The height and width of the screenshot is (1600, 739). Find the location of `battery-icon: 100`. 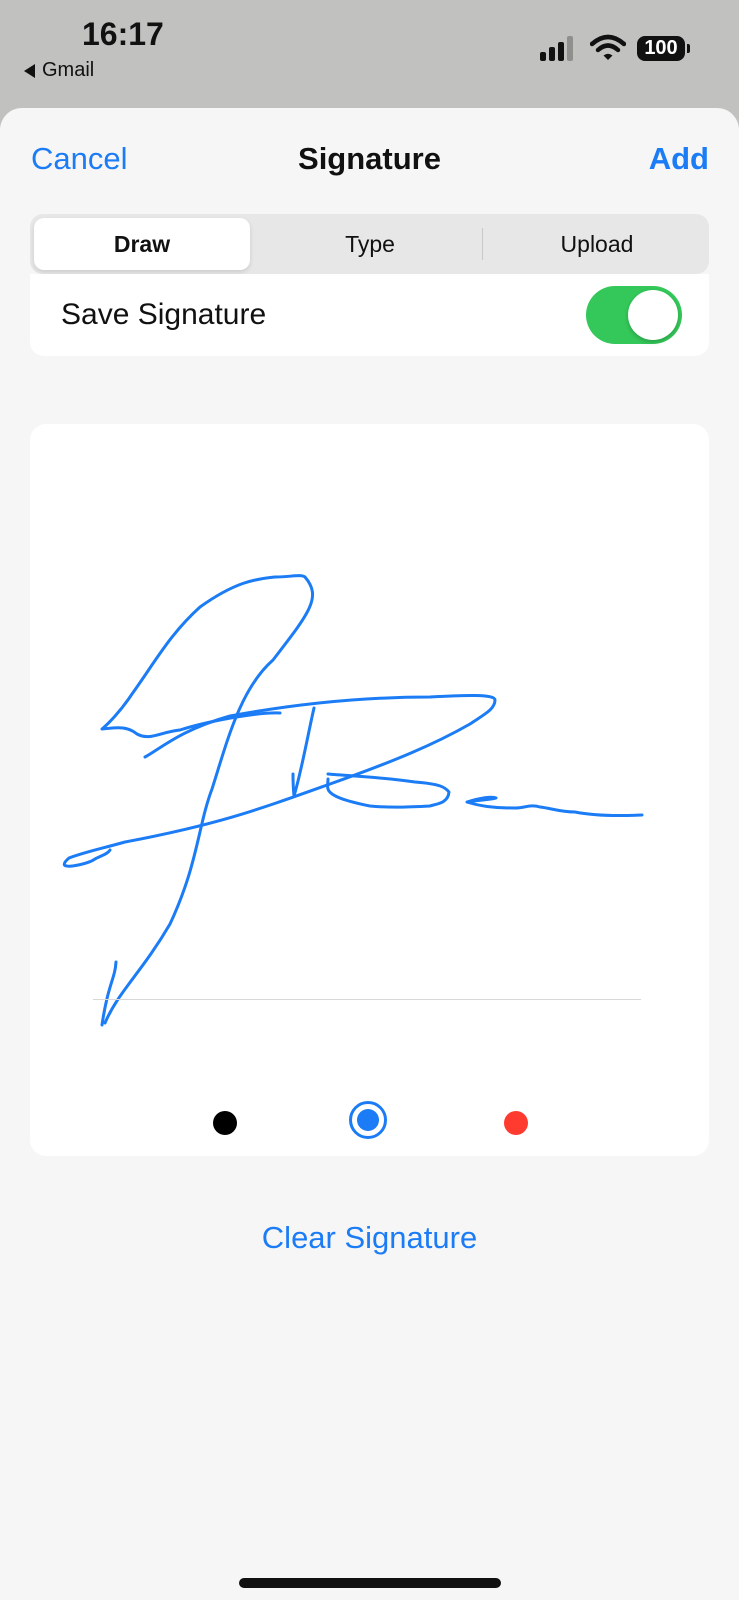

battery-icon: 100 is located at coordinates (661, 48).